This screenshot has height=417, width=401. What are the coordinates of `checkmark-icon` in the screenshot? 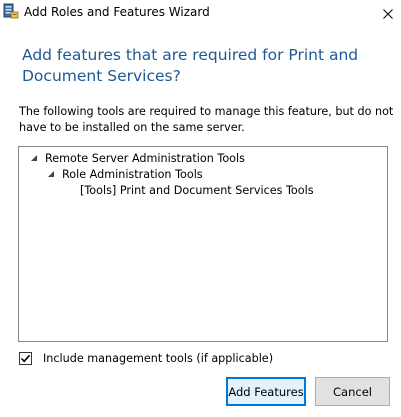 It's located at (25, 358).